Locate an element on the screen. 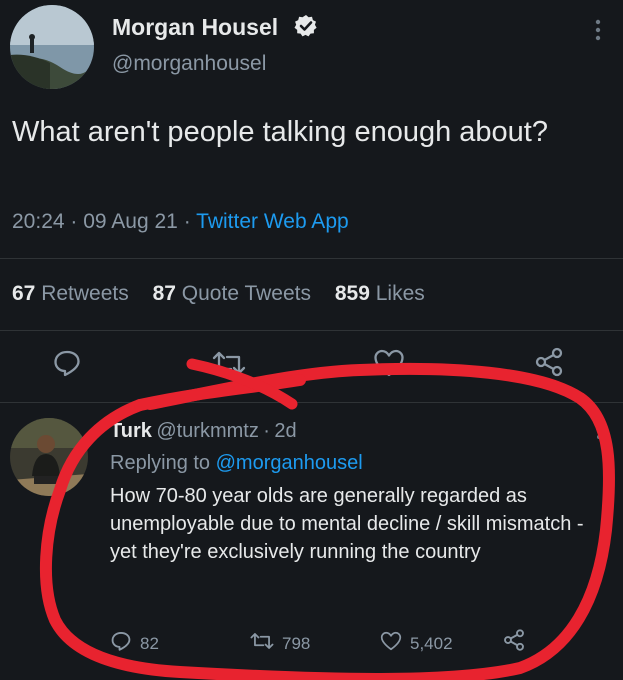 The width and height of the screenshot is (623, 680). reply-retweet-button: 798 is located at coordinates (315, 643).